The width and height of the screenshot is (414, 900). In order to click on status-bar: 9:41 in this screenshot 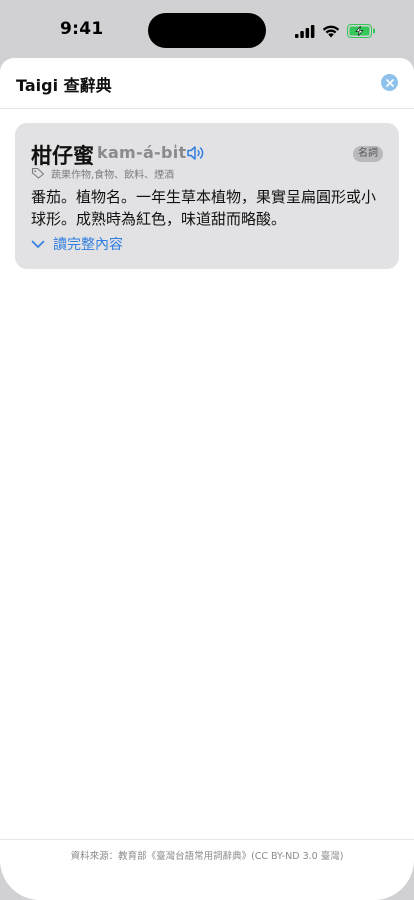, I will do `click(207, 29)`.